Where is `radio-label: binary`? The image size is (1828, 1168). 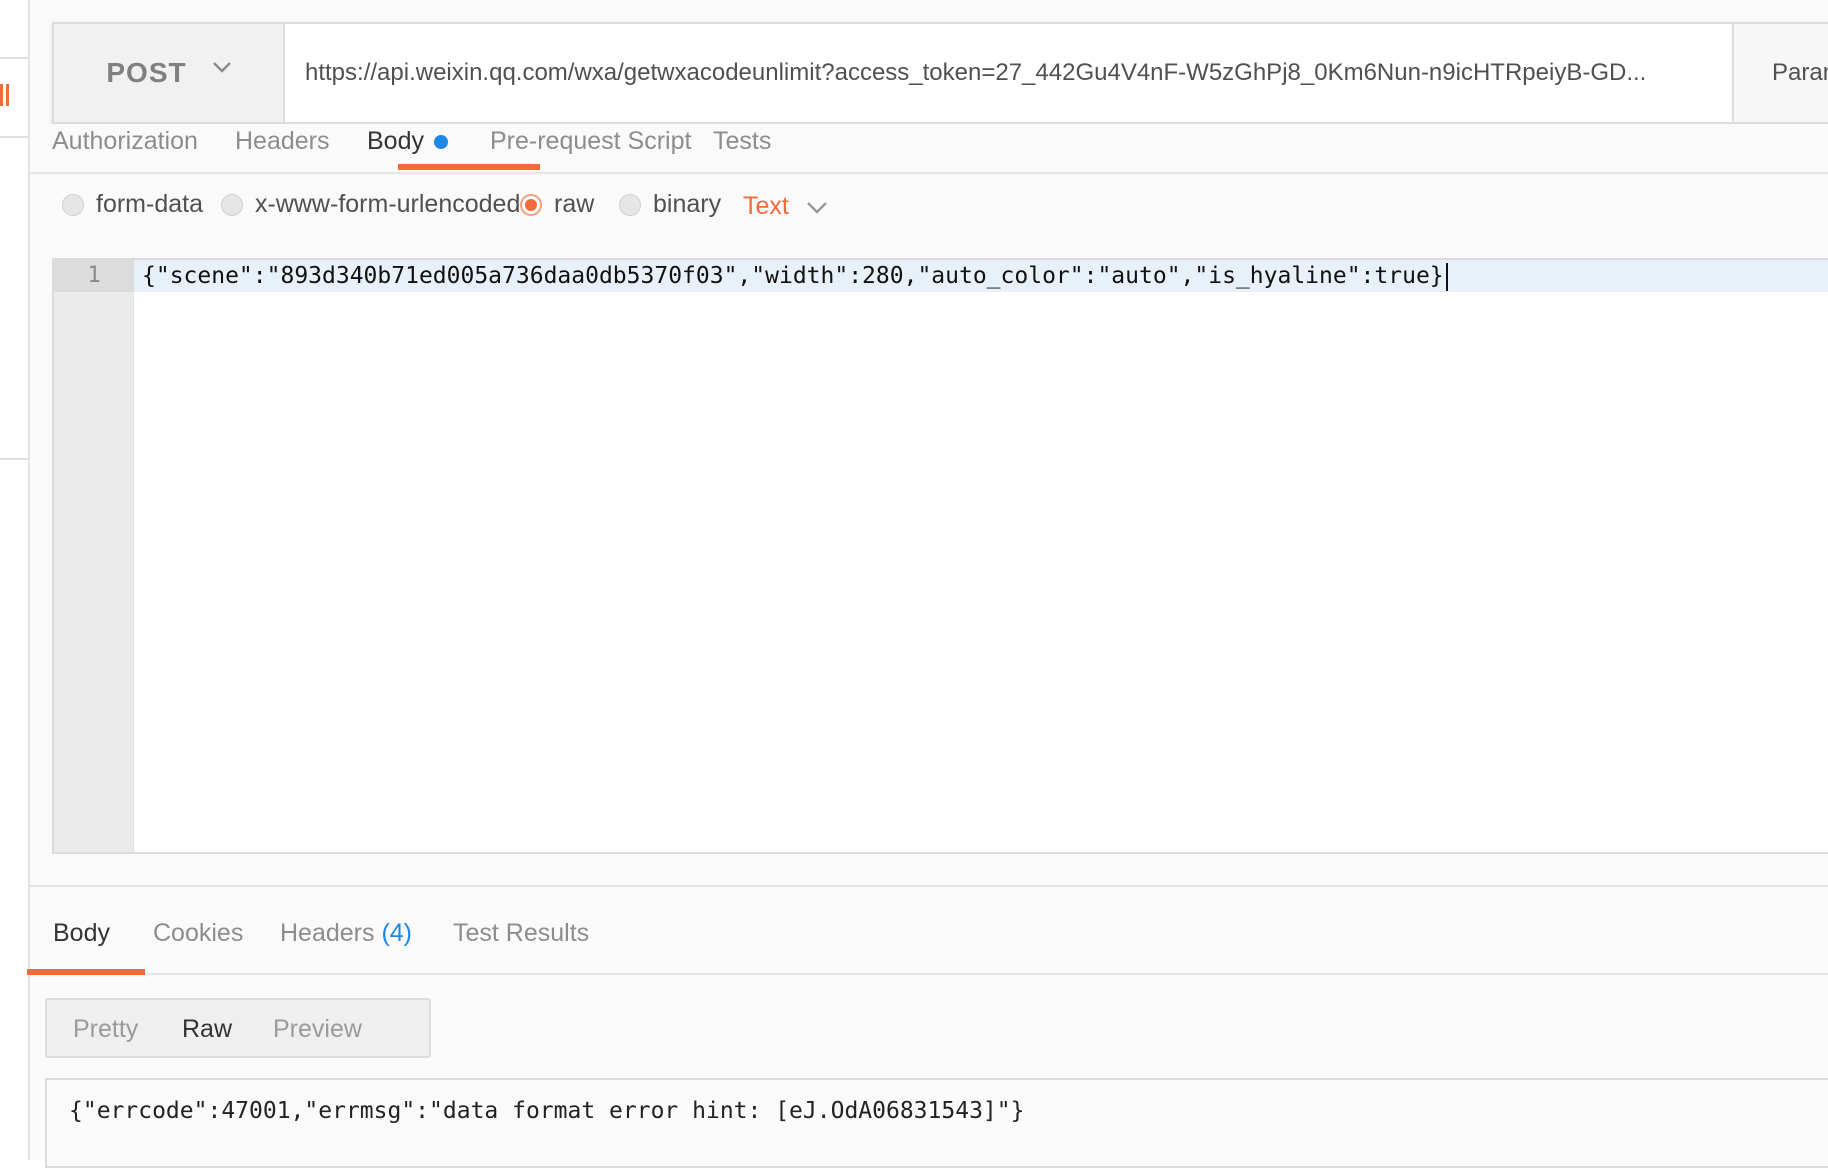 radio-label: binary is located at coordinates (687, 204).